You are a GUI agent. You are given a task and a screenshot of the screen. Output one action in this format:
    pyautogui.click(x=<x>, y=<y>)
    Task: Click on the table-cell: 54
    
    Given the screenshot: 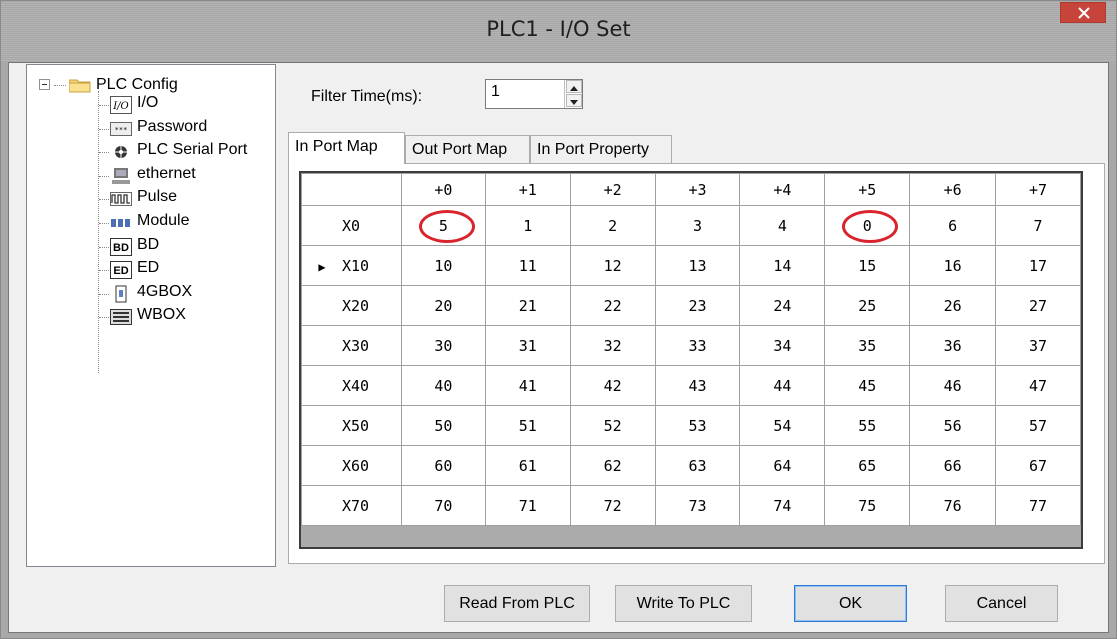 What is the action you would take?
    pyautogui.click(x=782, y=425)
    